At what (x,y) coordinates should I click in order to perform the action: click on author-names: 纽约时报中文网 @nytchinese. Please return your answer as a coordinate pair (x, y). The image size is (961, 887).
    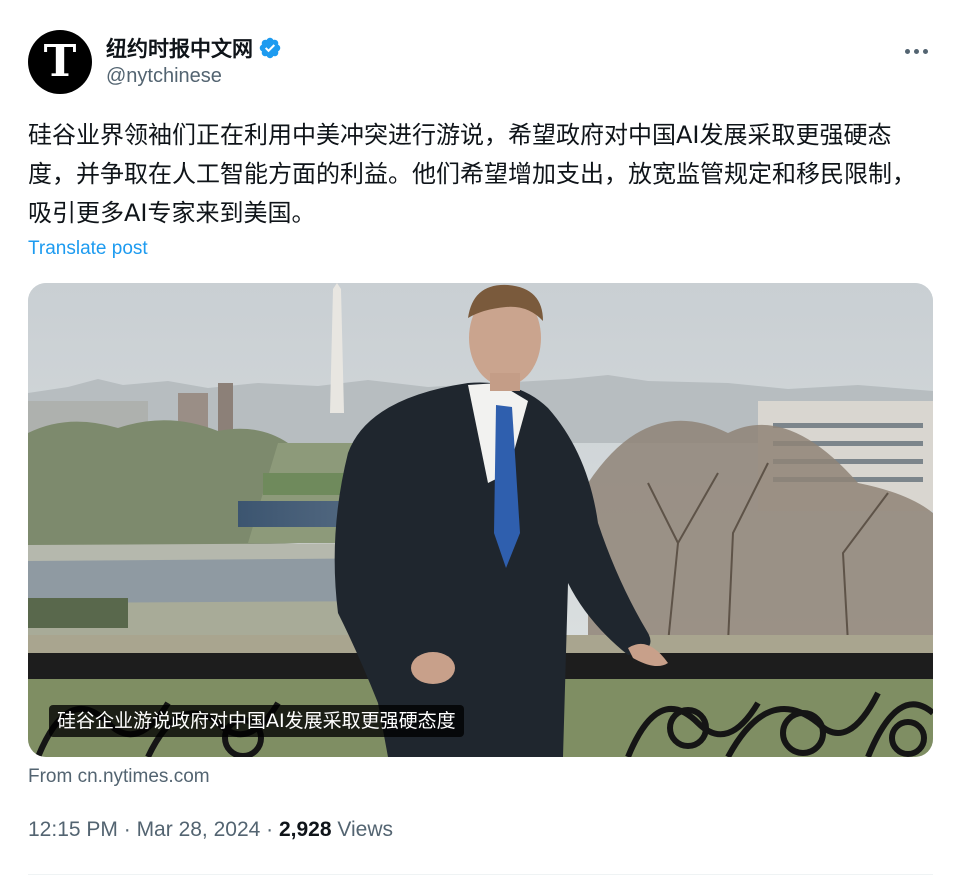
    Looking at the image, I should click on (194, 60).